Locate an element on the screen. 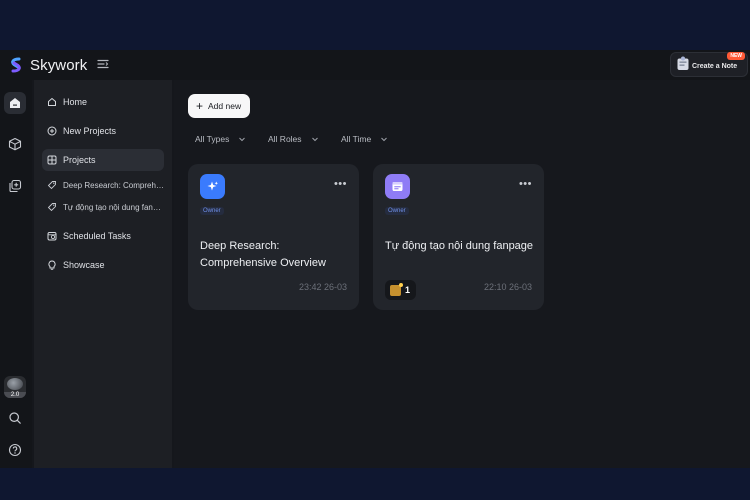  create-note-button: Create a Note NEW is located at coordinates (709, 64).